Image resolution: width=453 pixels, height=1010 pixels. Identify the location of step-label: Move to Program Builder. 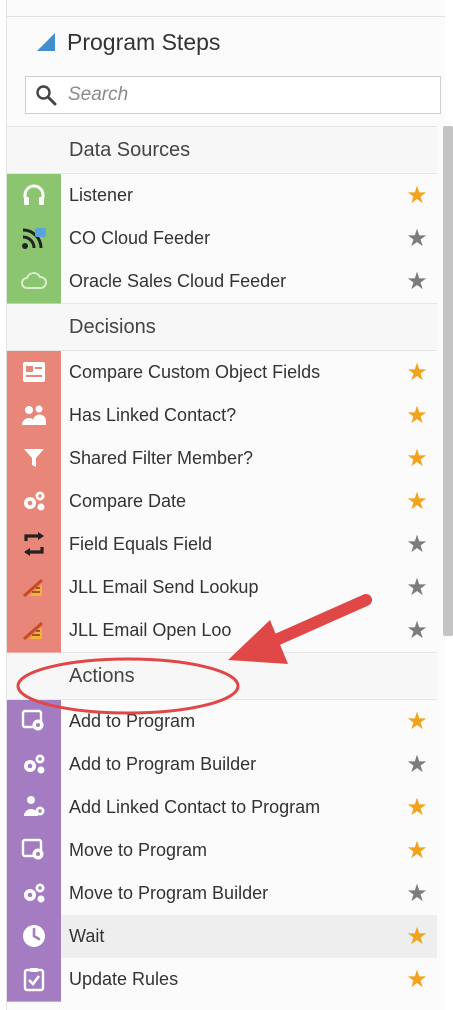
(169, 893).